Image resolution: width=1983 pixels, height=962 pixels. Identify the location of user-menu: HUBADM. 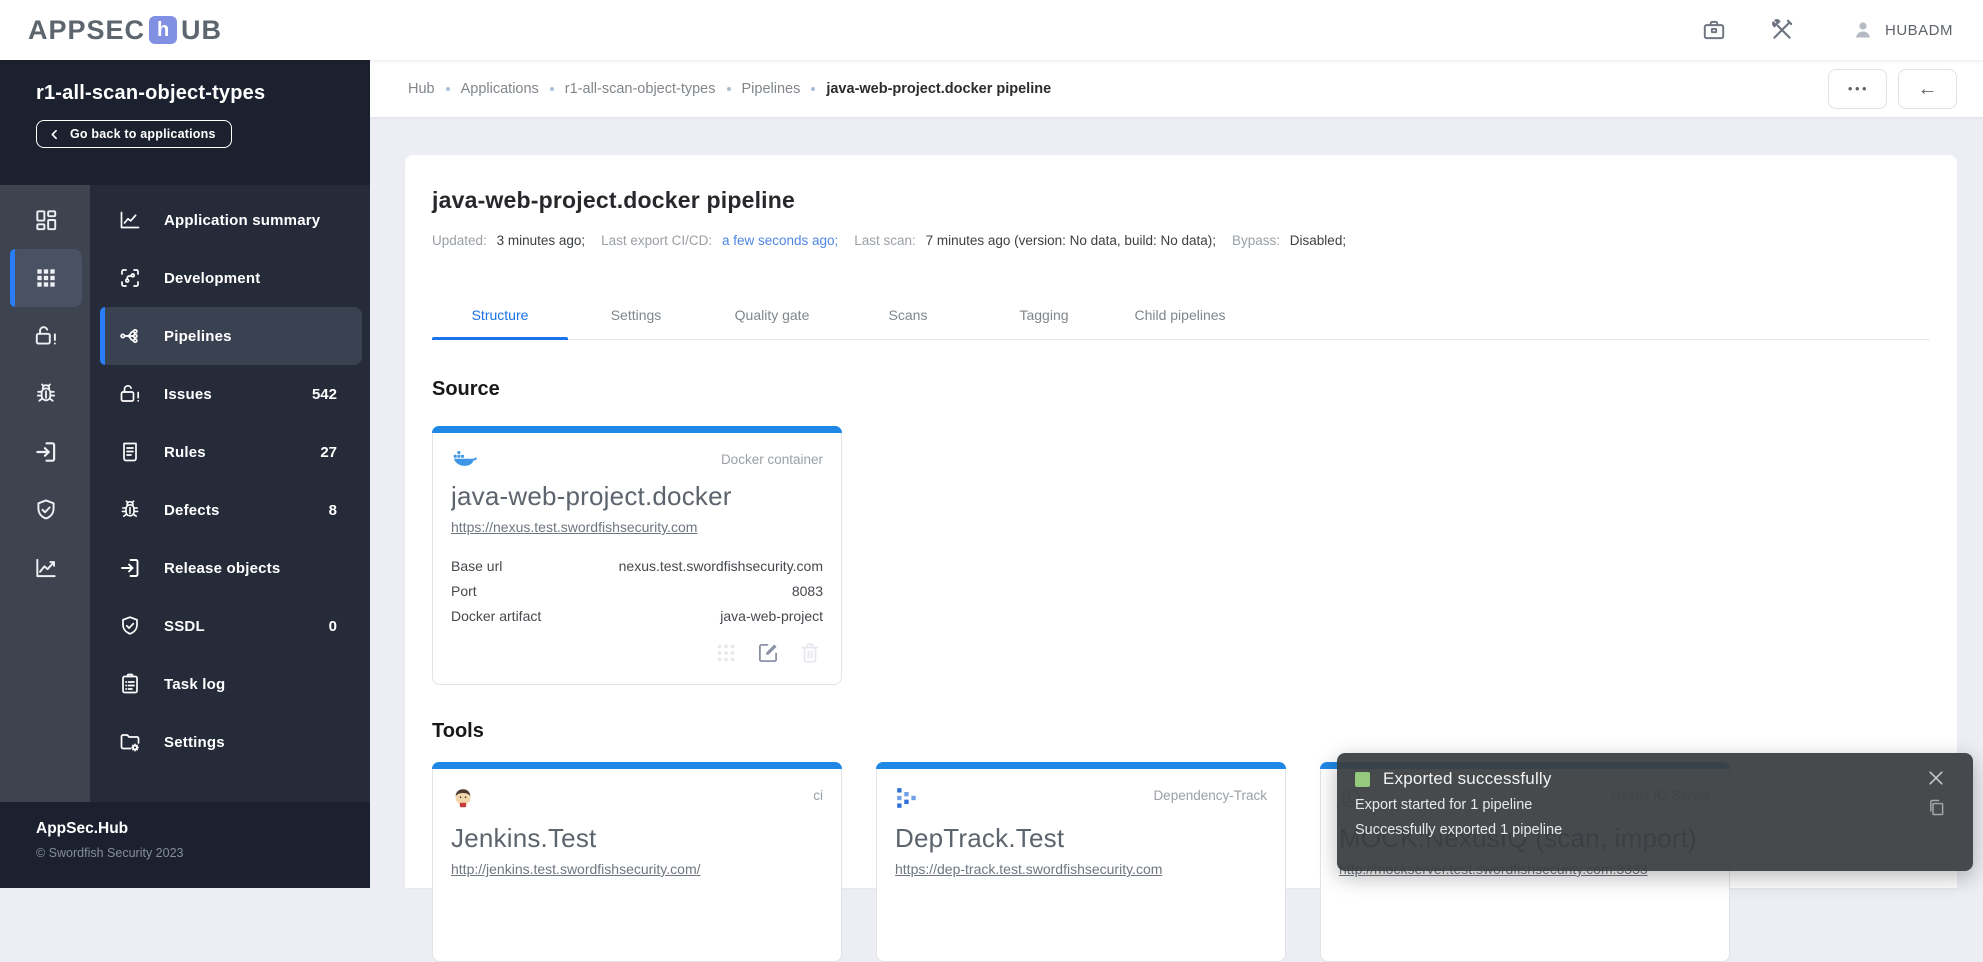
(1902, 30).